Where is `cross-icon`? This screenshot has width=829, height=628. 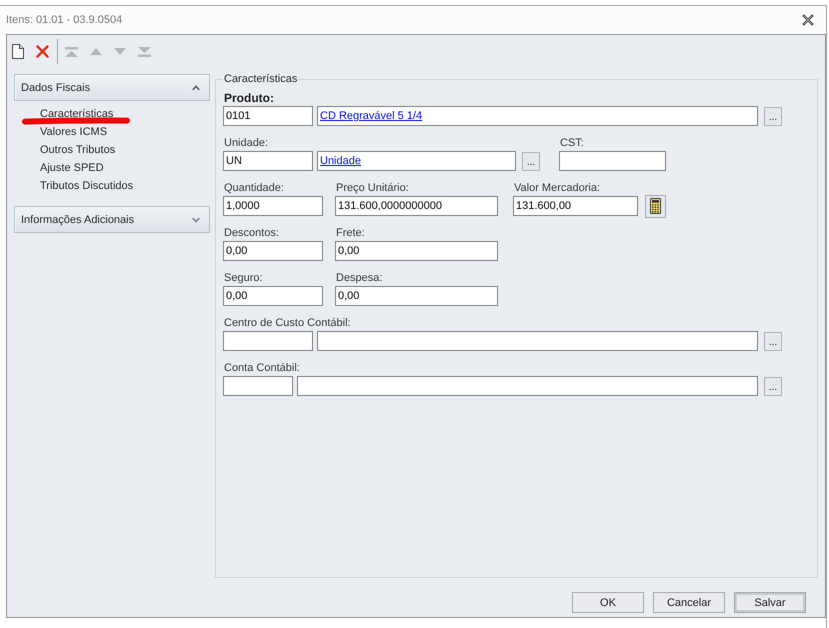
cross-icon is located at coordinates (42, 51).